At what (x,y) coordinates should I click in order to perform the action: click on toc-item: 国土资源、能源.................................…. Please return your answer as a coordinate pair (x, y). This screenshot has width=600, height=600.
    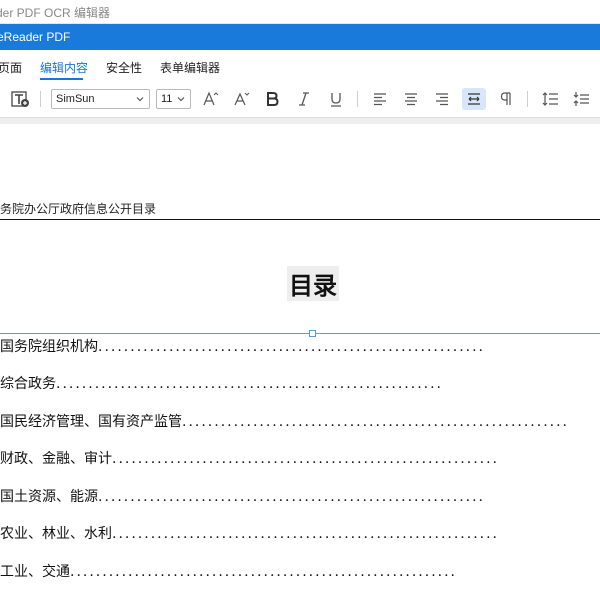
    Looking at the image, I should click on (300, 496).